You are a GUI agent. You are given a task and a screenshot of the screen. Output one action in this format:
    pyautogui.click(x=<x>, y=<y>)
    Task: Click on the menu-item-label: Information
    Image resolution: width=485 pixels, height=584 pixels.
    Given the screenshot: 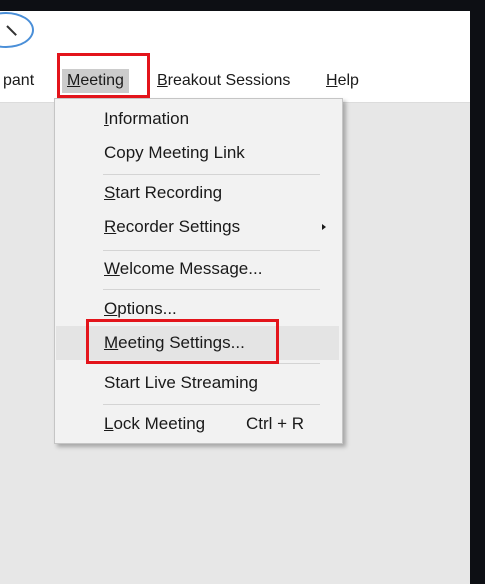 What is the action you would take?
    pyautogui.click(x=147, y=118)
    